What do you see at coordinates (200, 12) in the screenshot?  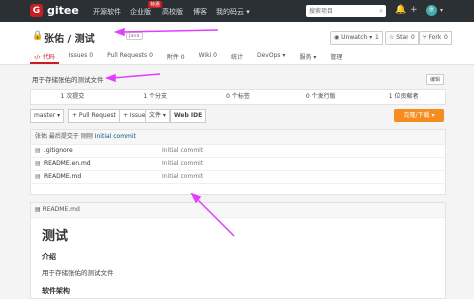 I see `nav-blog: 博客` at bounding box center [200, 12].